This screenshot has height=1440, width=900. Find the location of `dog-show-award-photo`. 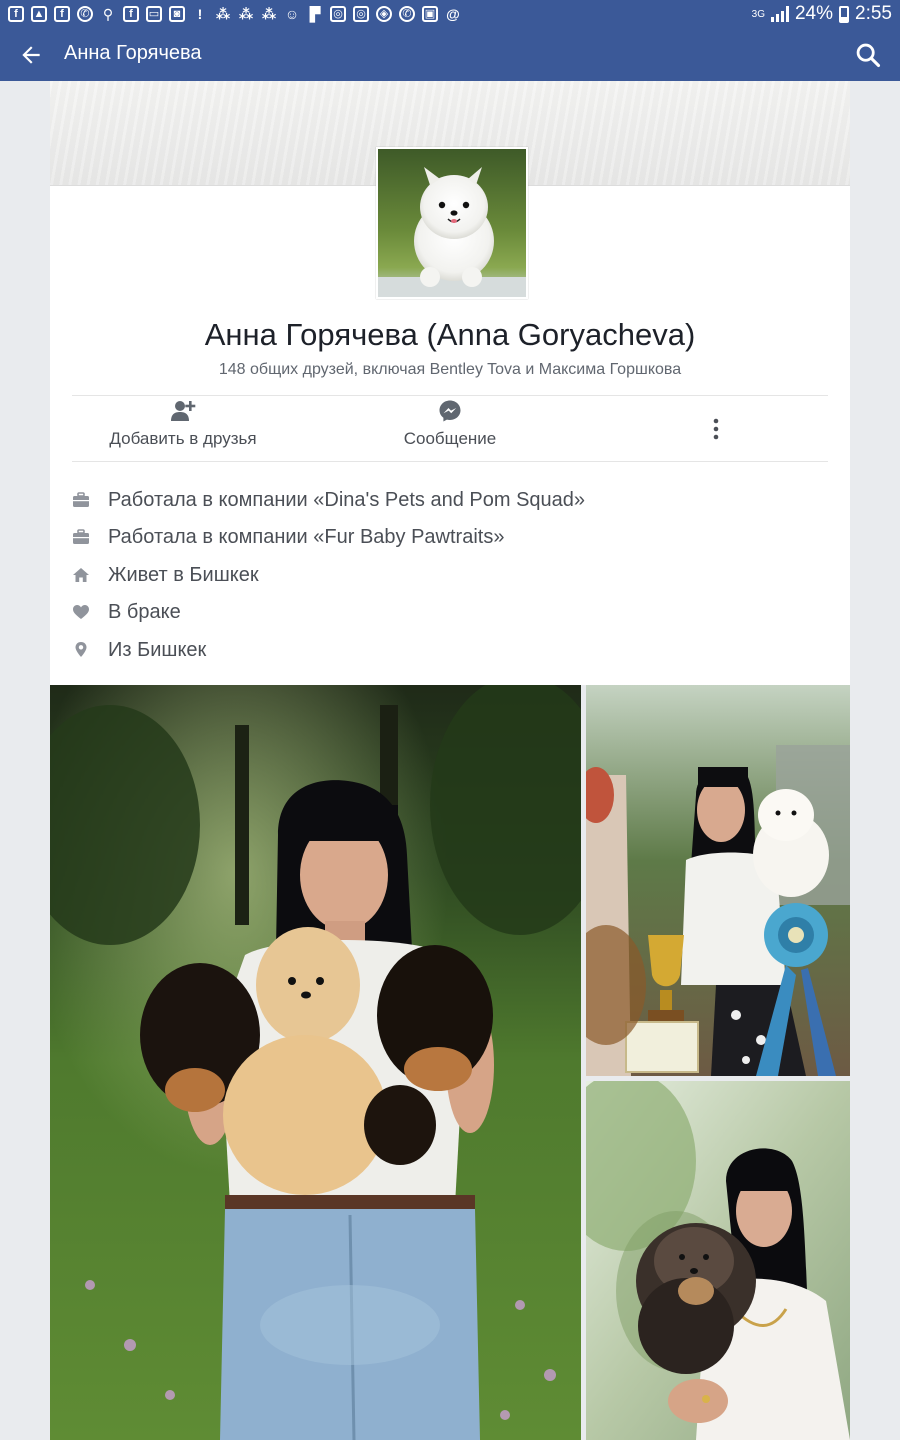

dog-show-award-photo is located at coordinates (718, 880).